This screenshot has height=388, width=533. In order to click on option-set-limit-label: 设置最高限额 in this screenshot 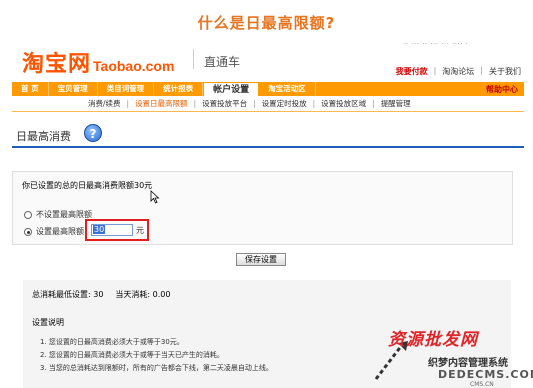, I will do `click(60, 231)`.